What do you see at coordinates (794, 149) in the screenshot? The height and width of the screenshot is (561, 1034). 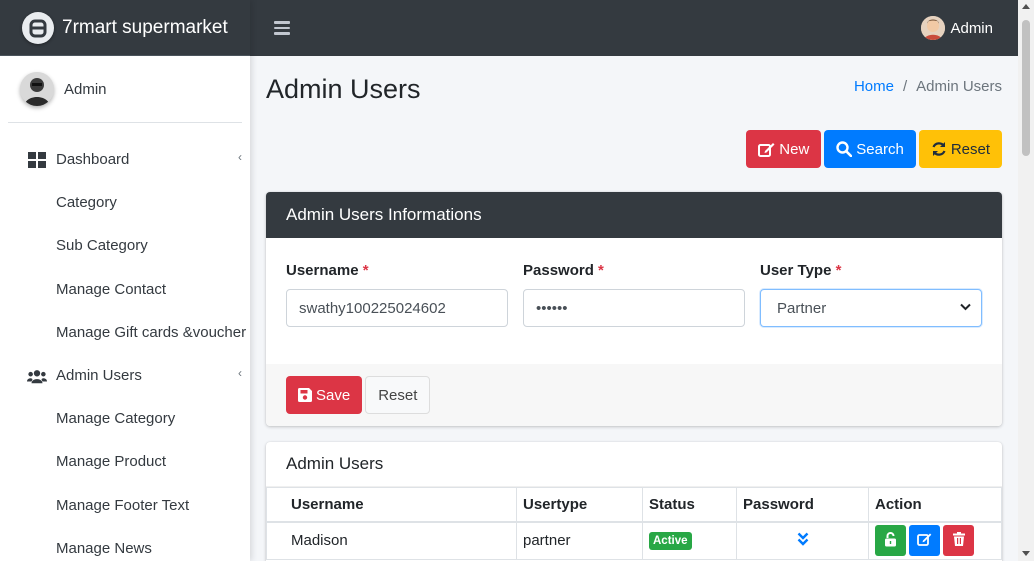 I see `new-button-label: New` at bounding box center [794, 149].